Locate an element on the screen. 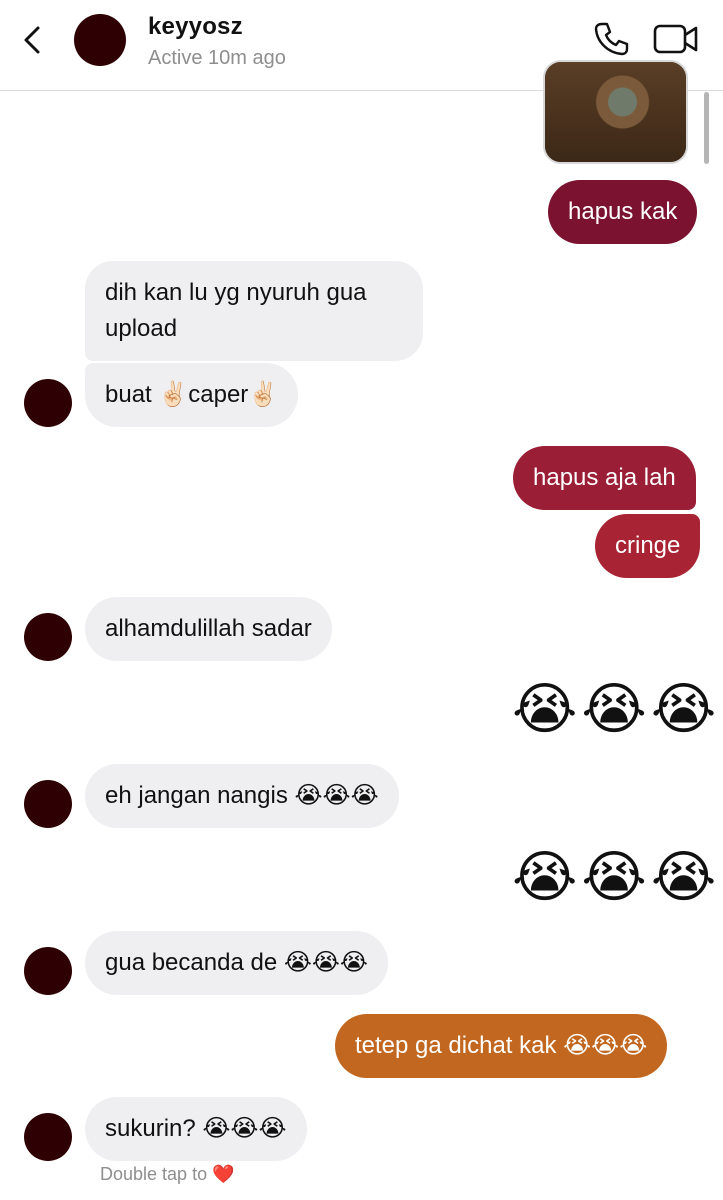  scrollbar is located at coordinates (706, 128).